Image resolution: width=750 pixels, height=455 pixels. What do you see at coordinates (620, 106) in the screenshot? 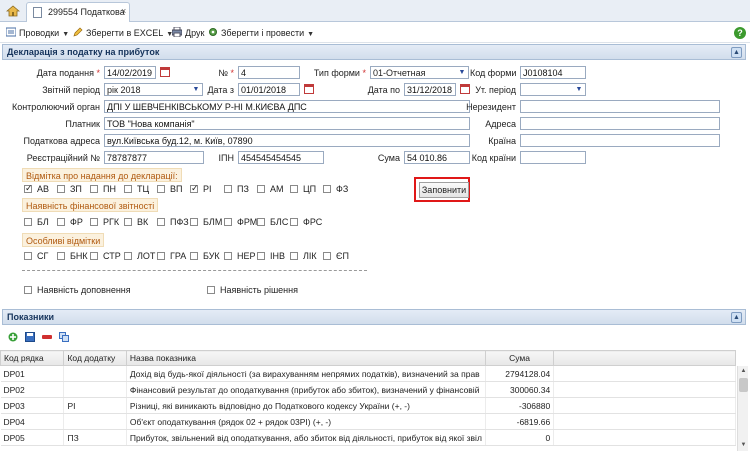
I see `nonresident-field` at bounding box center [620, 106].